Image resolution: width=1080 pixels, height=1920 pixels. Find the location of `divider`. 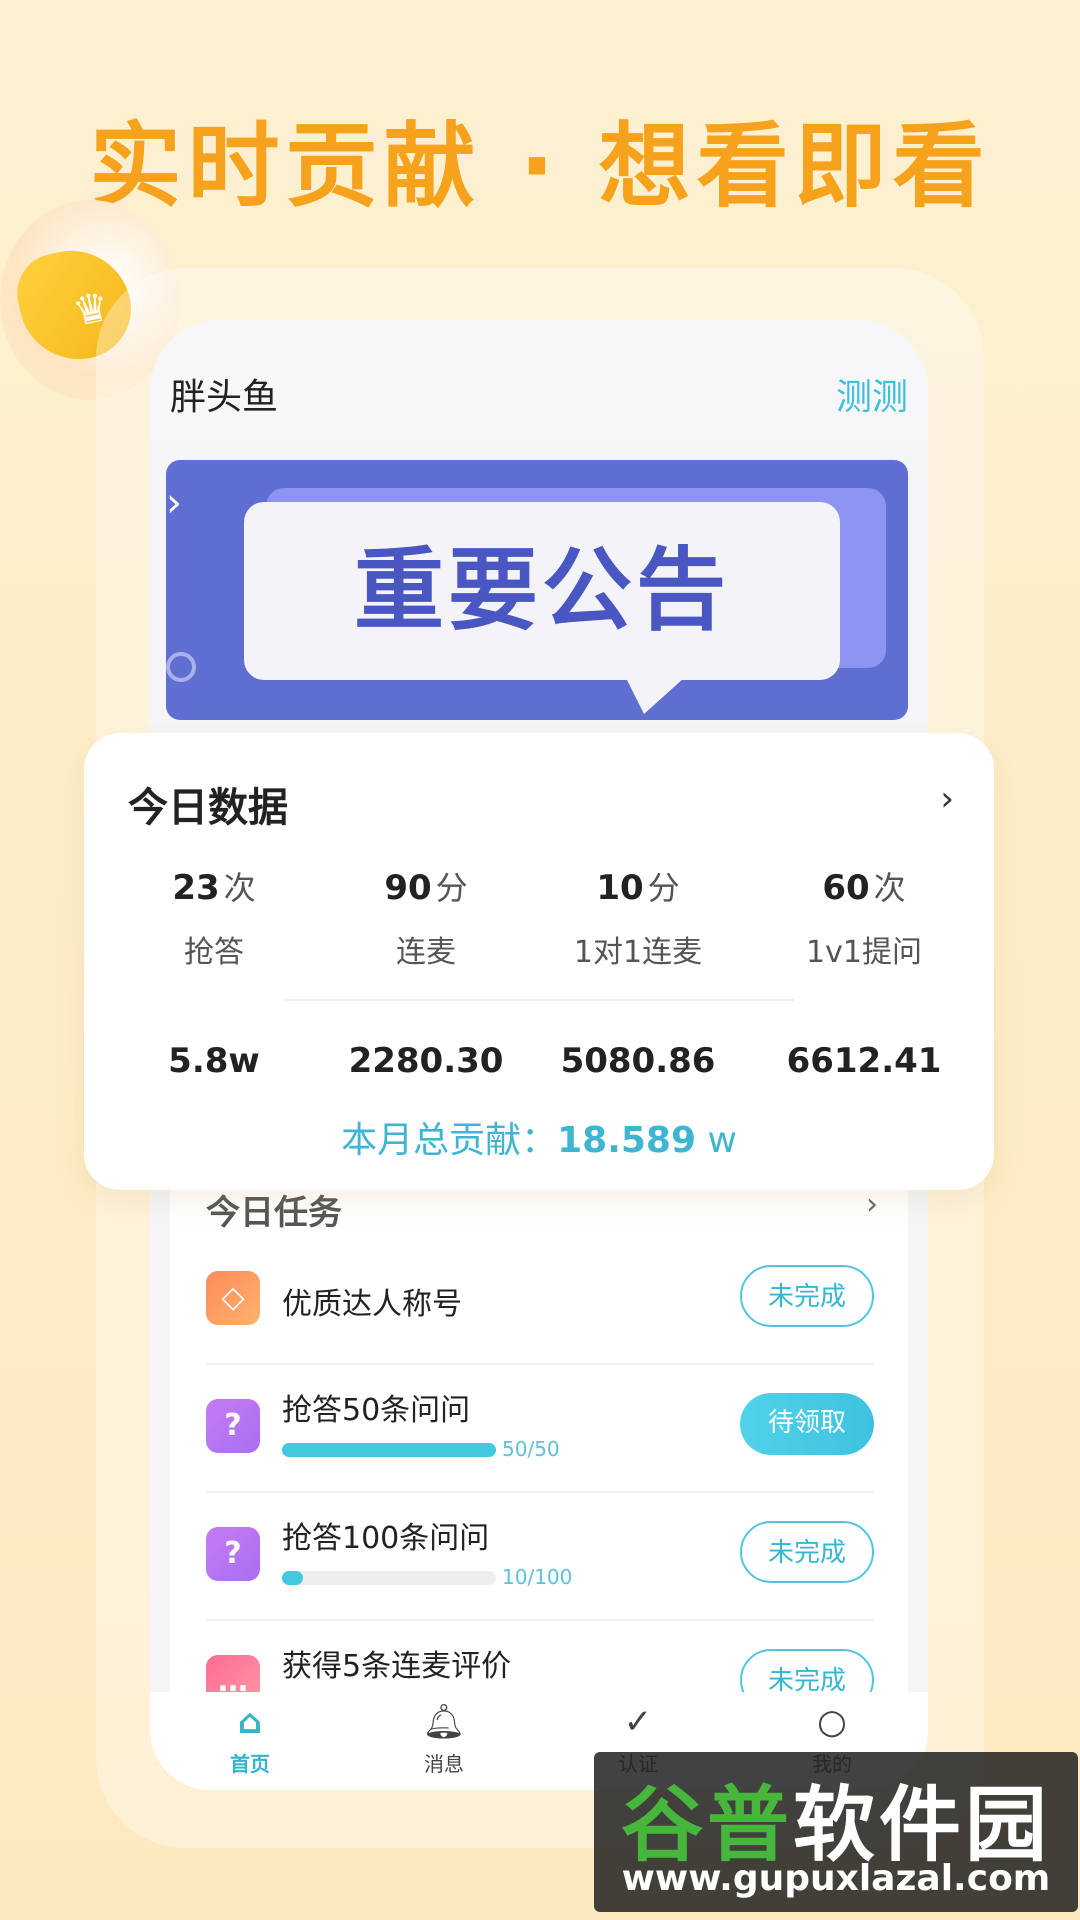

divider is located at coordinates (539, 1000).